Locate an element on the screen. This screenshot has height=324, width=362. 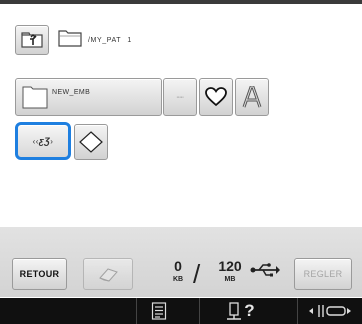
back-button: RETOUR is located at coordinates (39, 274).